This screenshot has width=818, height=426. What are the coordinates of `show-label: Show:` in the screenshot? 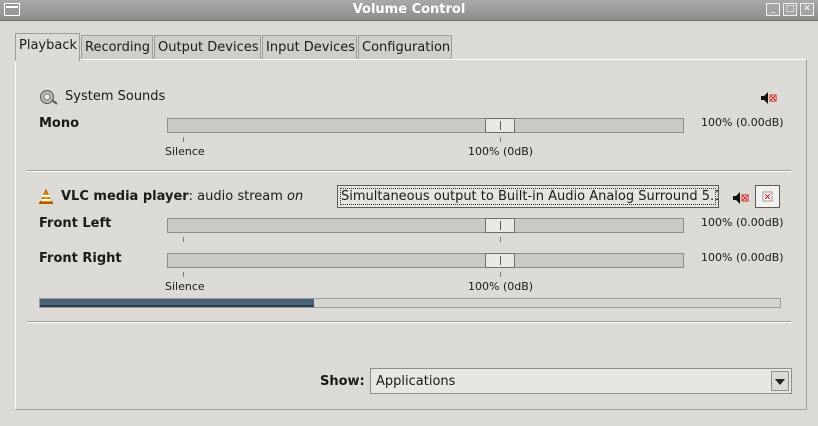 It's located at (342, 381).